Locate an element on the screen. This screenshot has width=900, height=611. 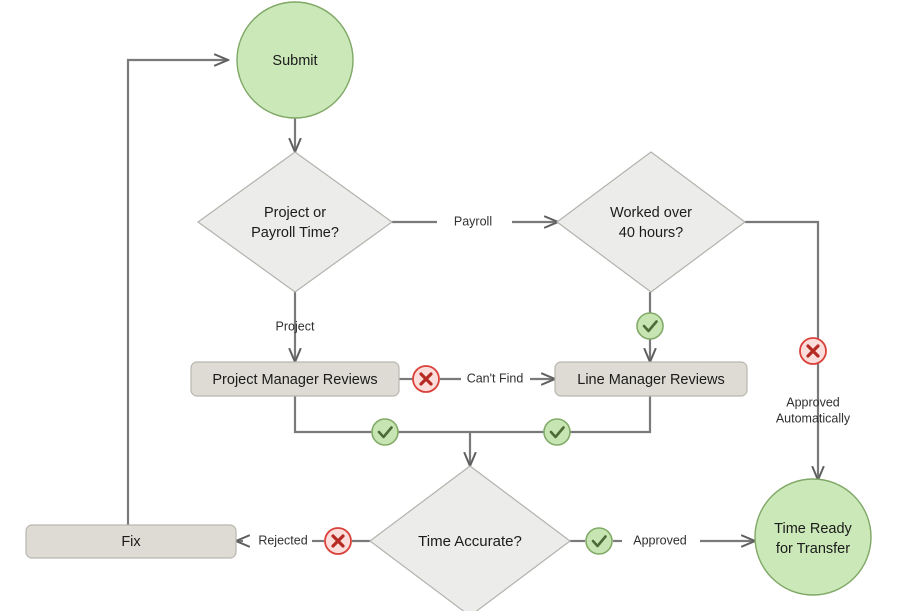
edge-label-rejected: Rejected is located at coordinates (282, 540).